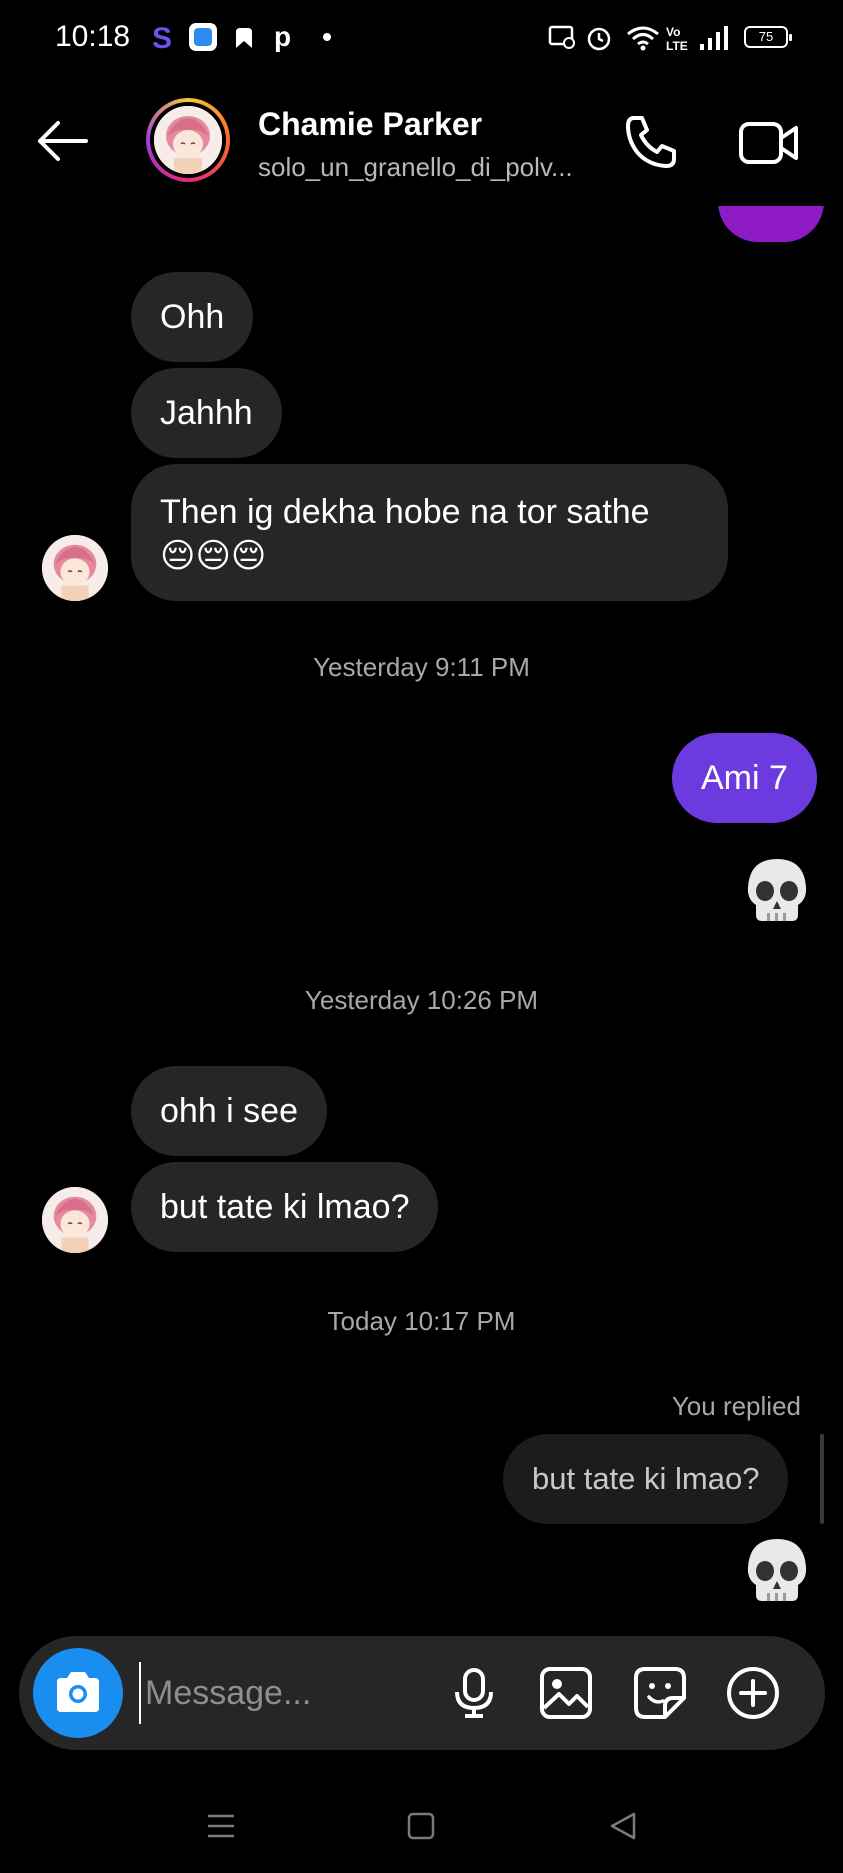 This screenshot has width=843, height=1873. Describe the element at coordinates (421, 38) in the screenshot. I see `status-bar: 10:18 S p Vo LTE 75` at that location.